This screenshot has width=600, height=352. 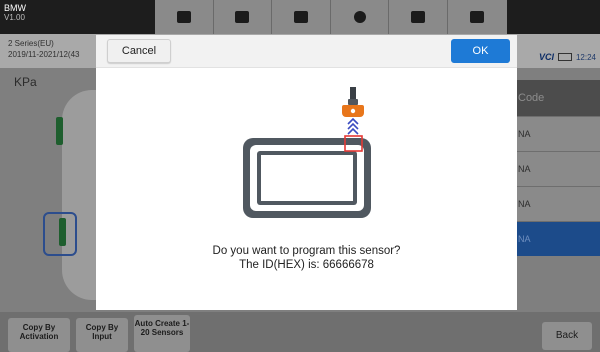 What do you see at coordinates (44, 54) in the screenshot?
I see `vehicle-date-range: 2019/11-2021/12(43` at bounding box center [44, 54].